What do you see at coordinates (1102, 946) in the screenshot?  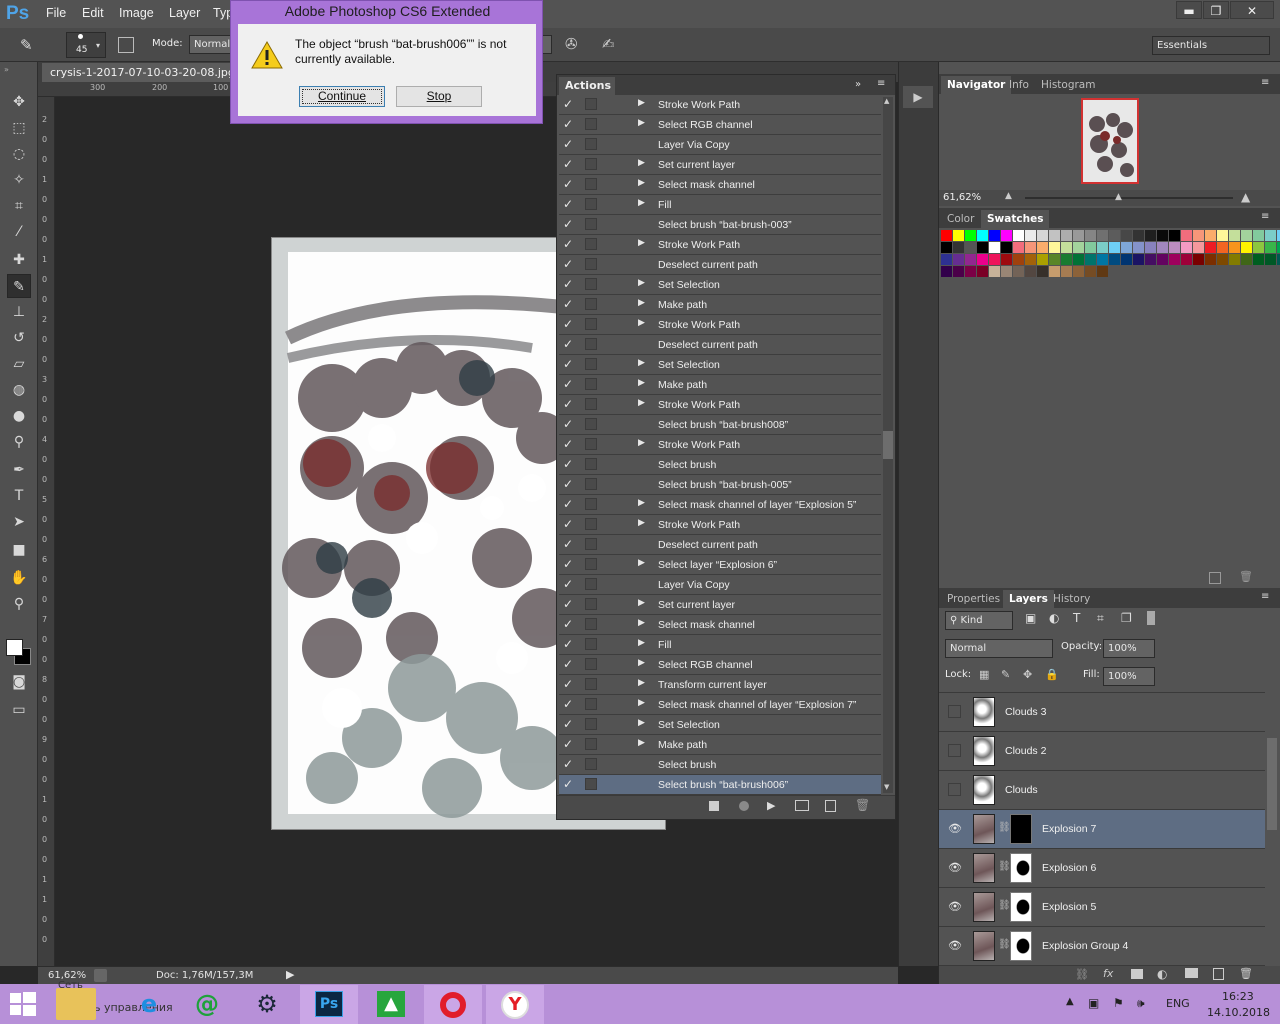 I see `layer-row: 👁 ⛓ Explosion Group 4` at bounding box center [1102, 946].